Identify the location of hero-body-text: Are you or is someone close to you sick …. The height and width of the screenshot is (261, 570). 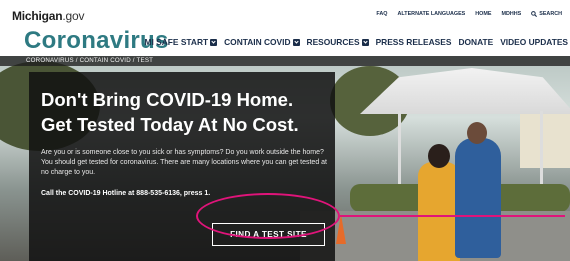
(184, 162).